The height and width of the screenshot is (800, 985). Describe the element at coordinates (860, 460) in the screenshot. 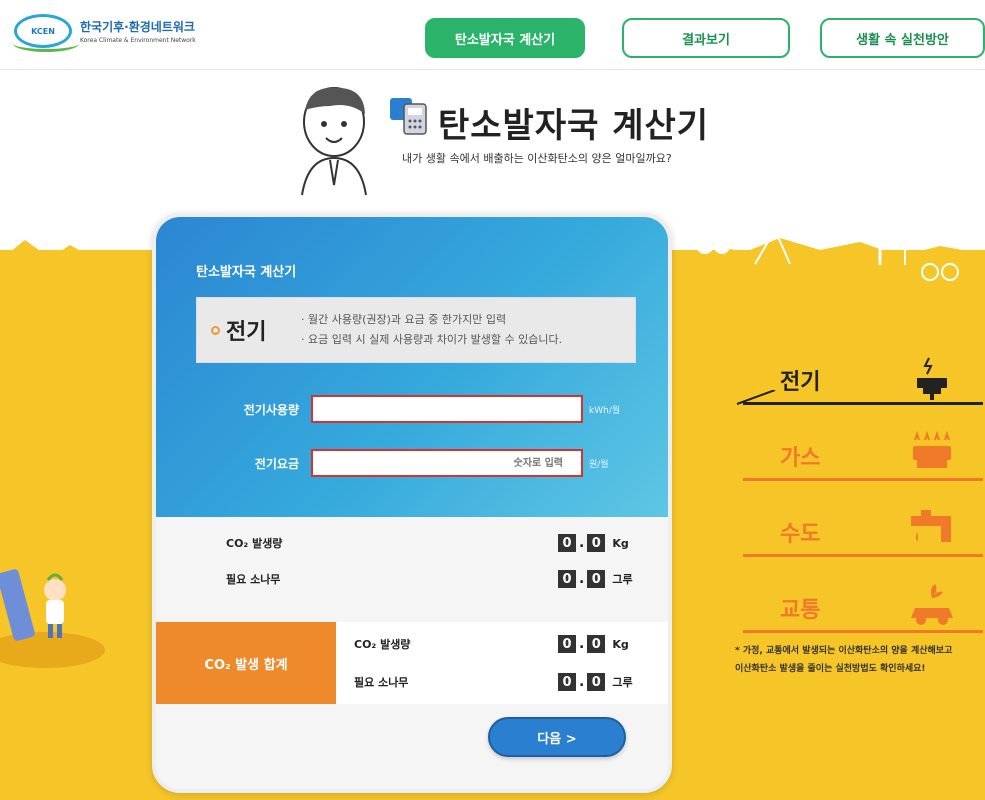

I see `category-gas: 가스` at that location.